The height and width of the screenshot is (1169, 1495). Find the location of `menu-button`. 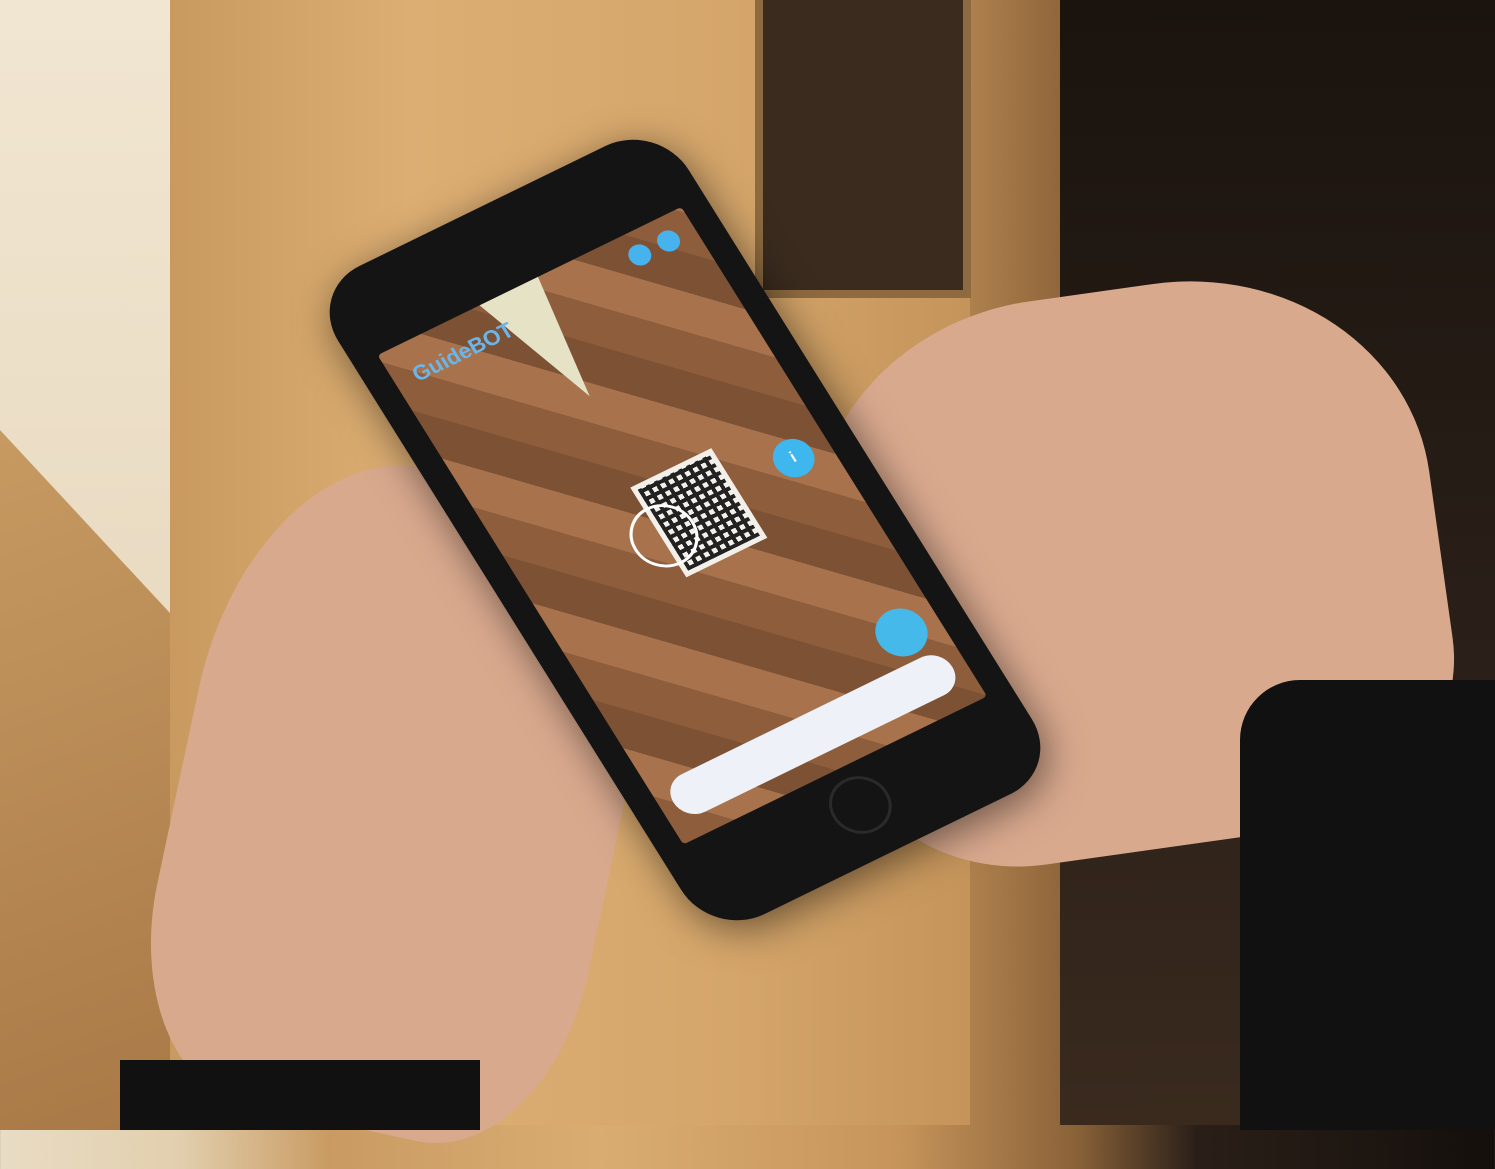

menu-button is located at coordinates (640, 255).